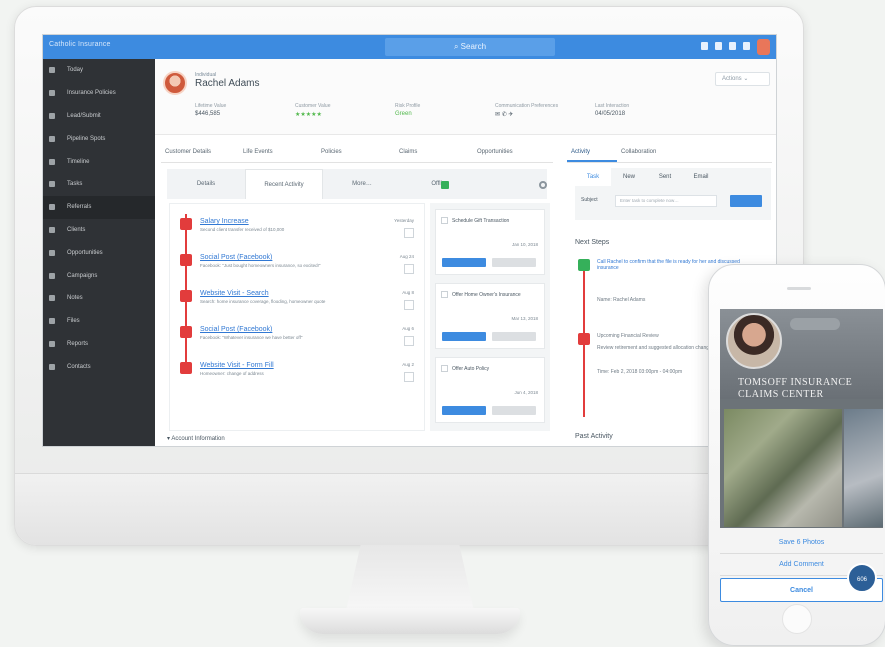 Image resolution: width=885 pixels, height=647 pixels. Describe the element at coordinates (245, 110) in the screenshot. I see `stat-block: Lifetime Value $446,585` at that location.